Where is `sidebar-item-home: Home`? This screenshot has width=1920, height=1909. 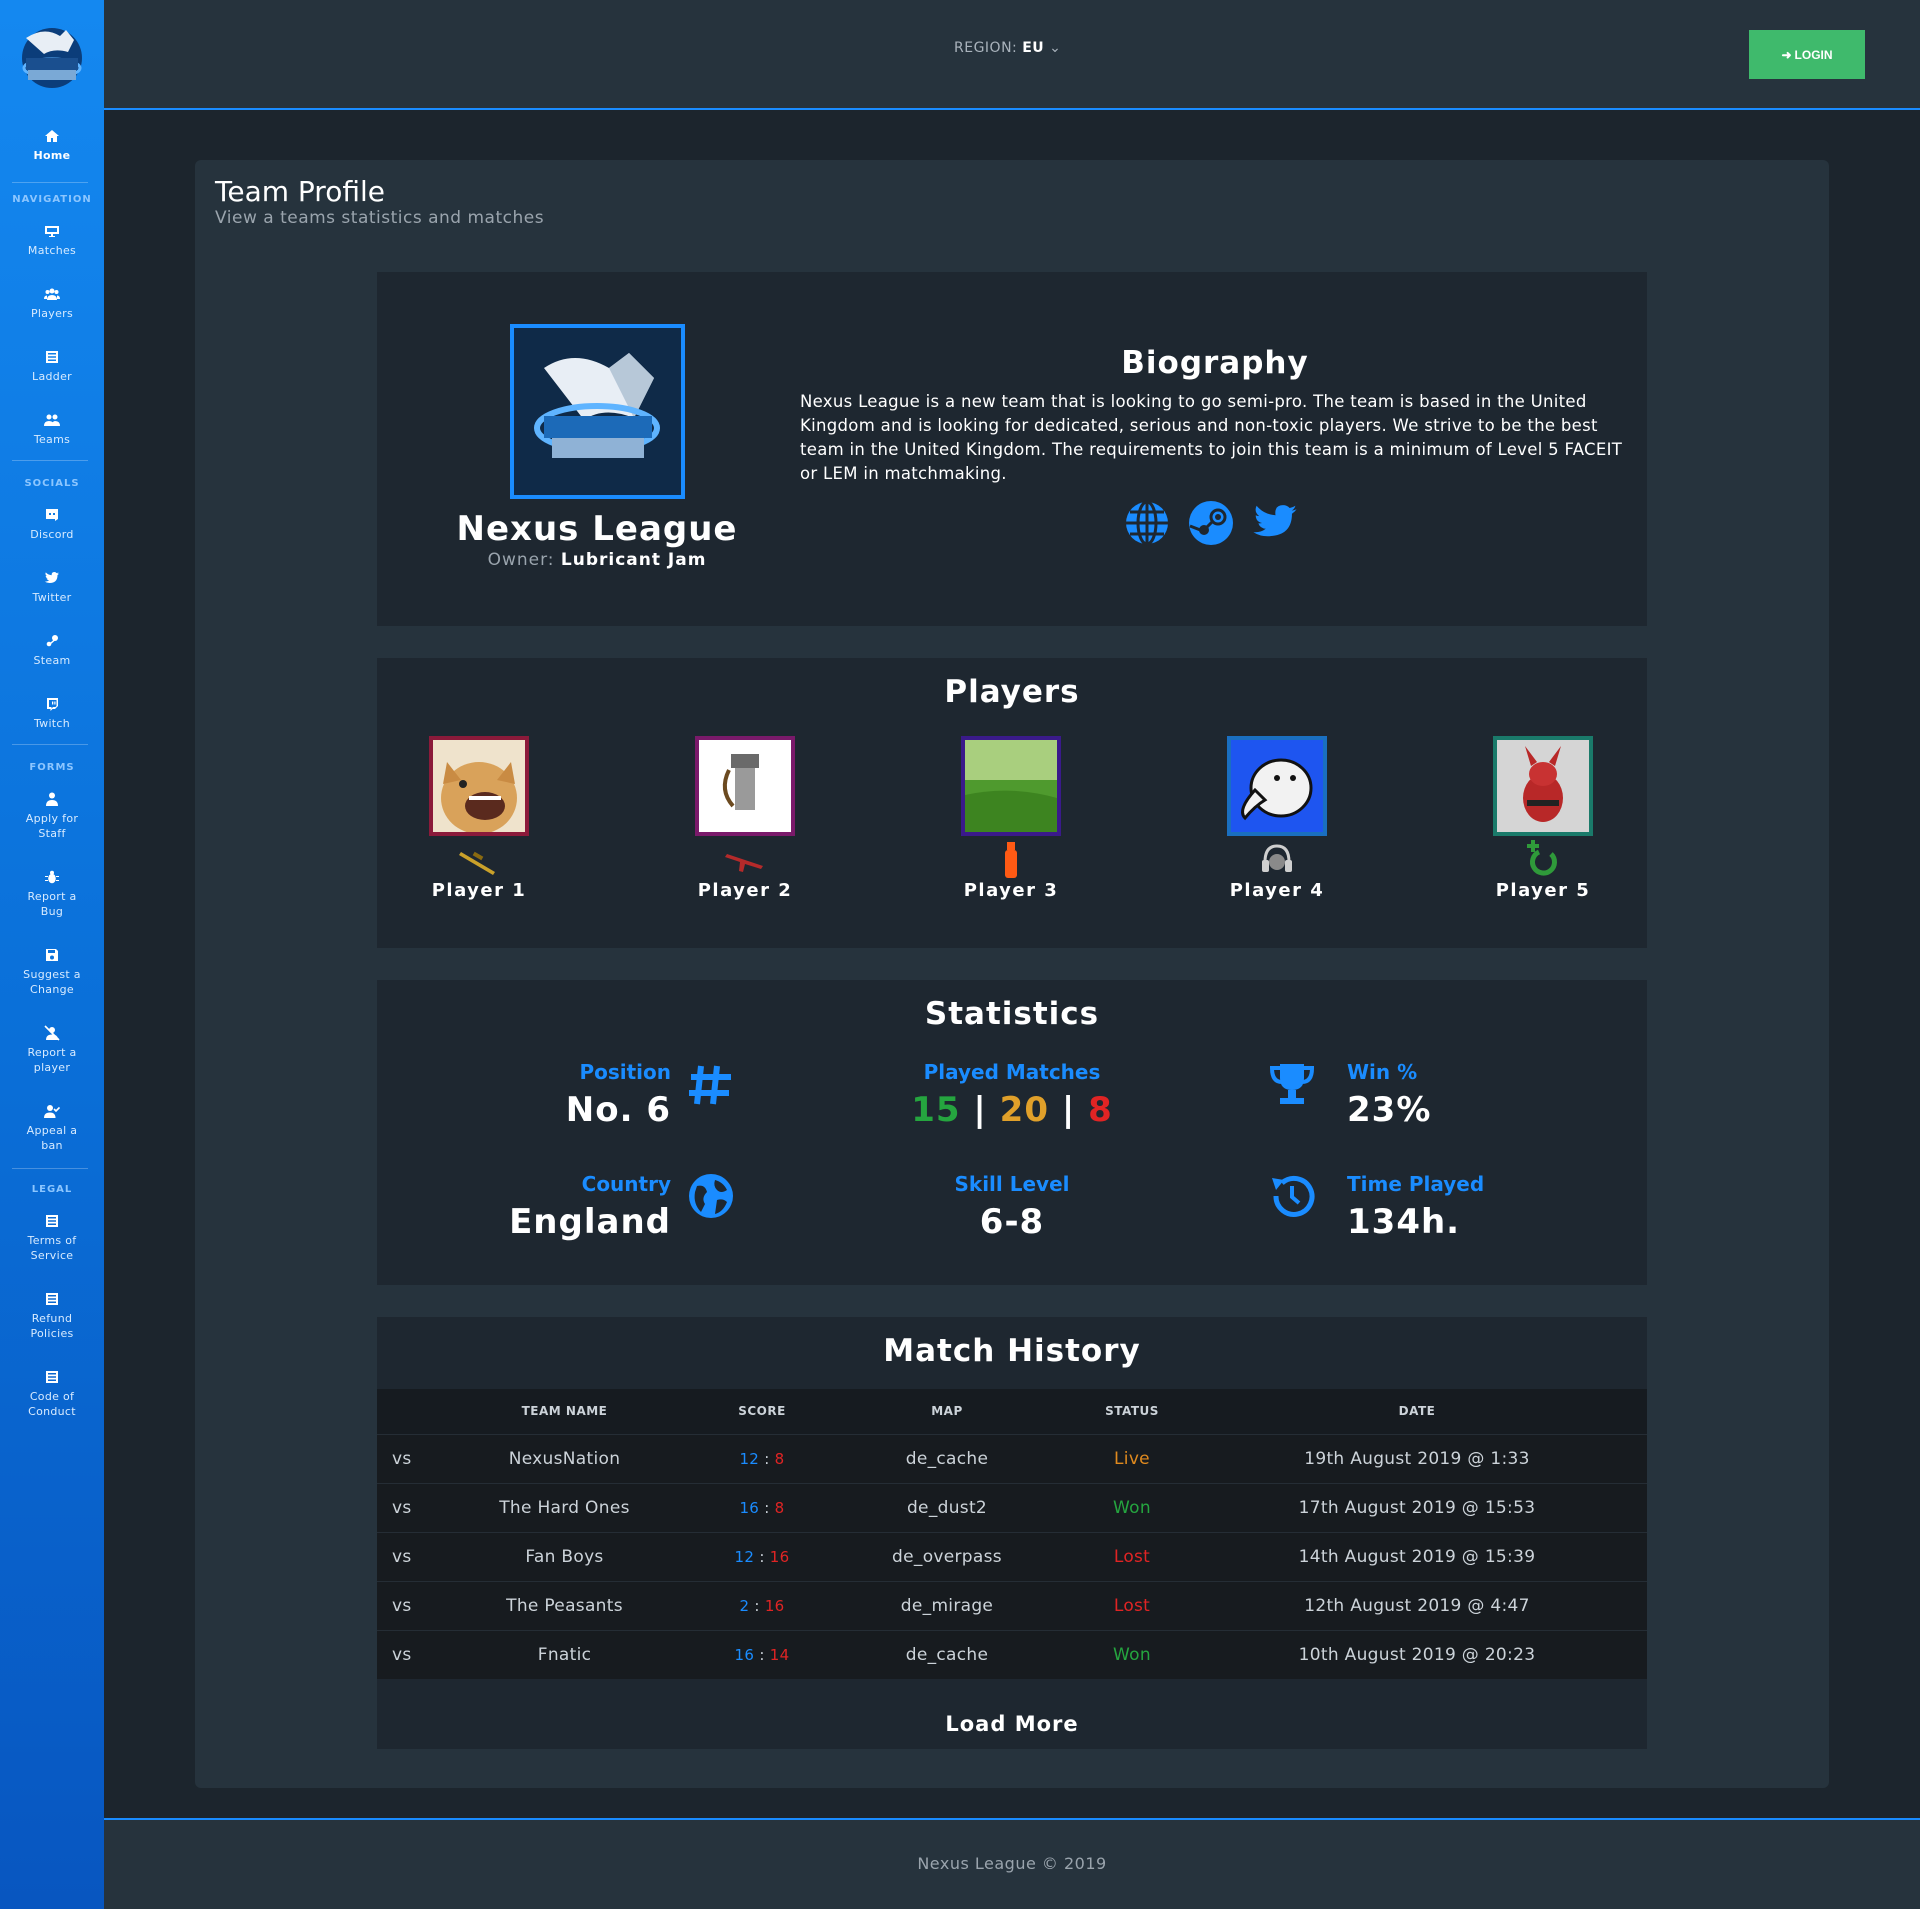 sidebar-item-home: Home is located at coordinates (52, 145).